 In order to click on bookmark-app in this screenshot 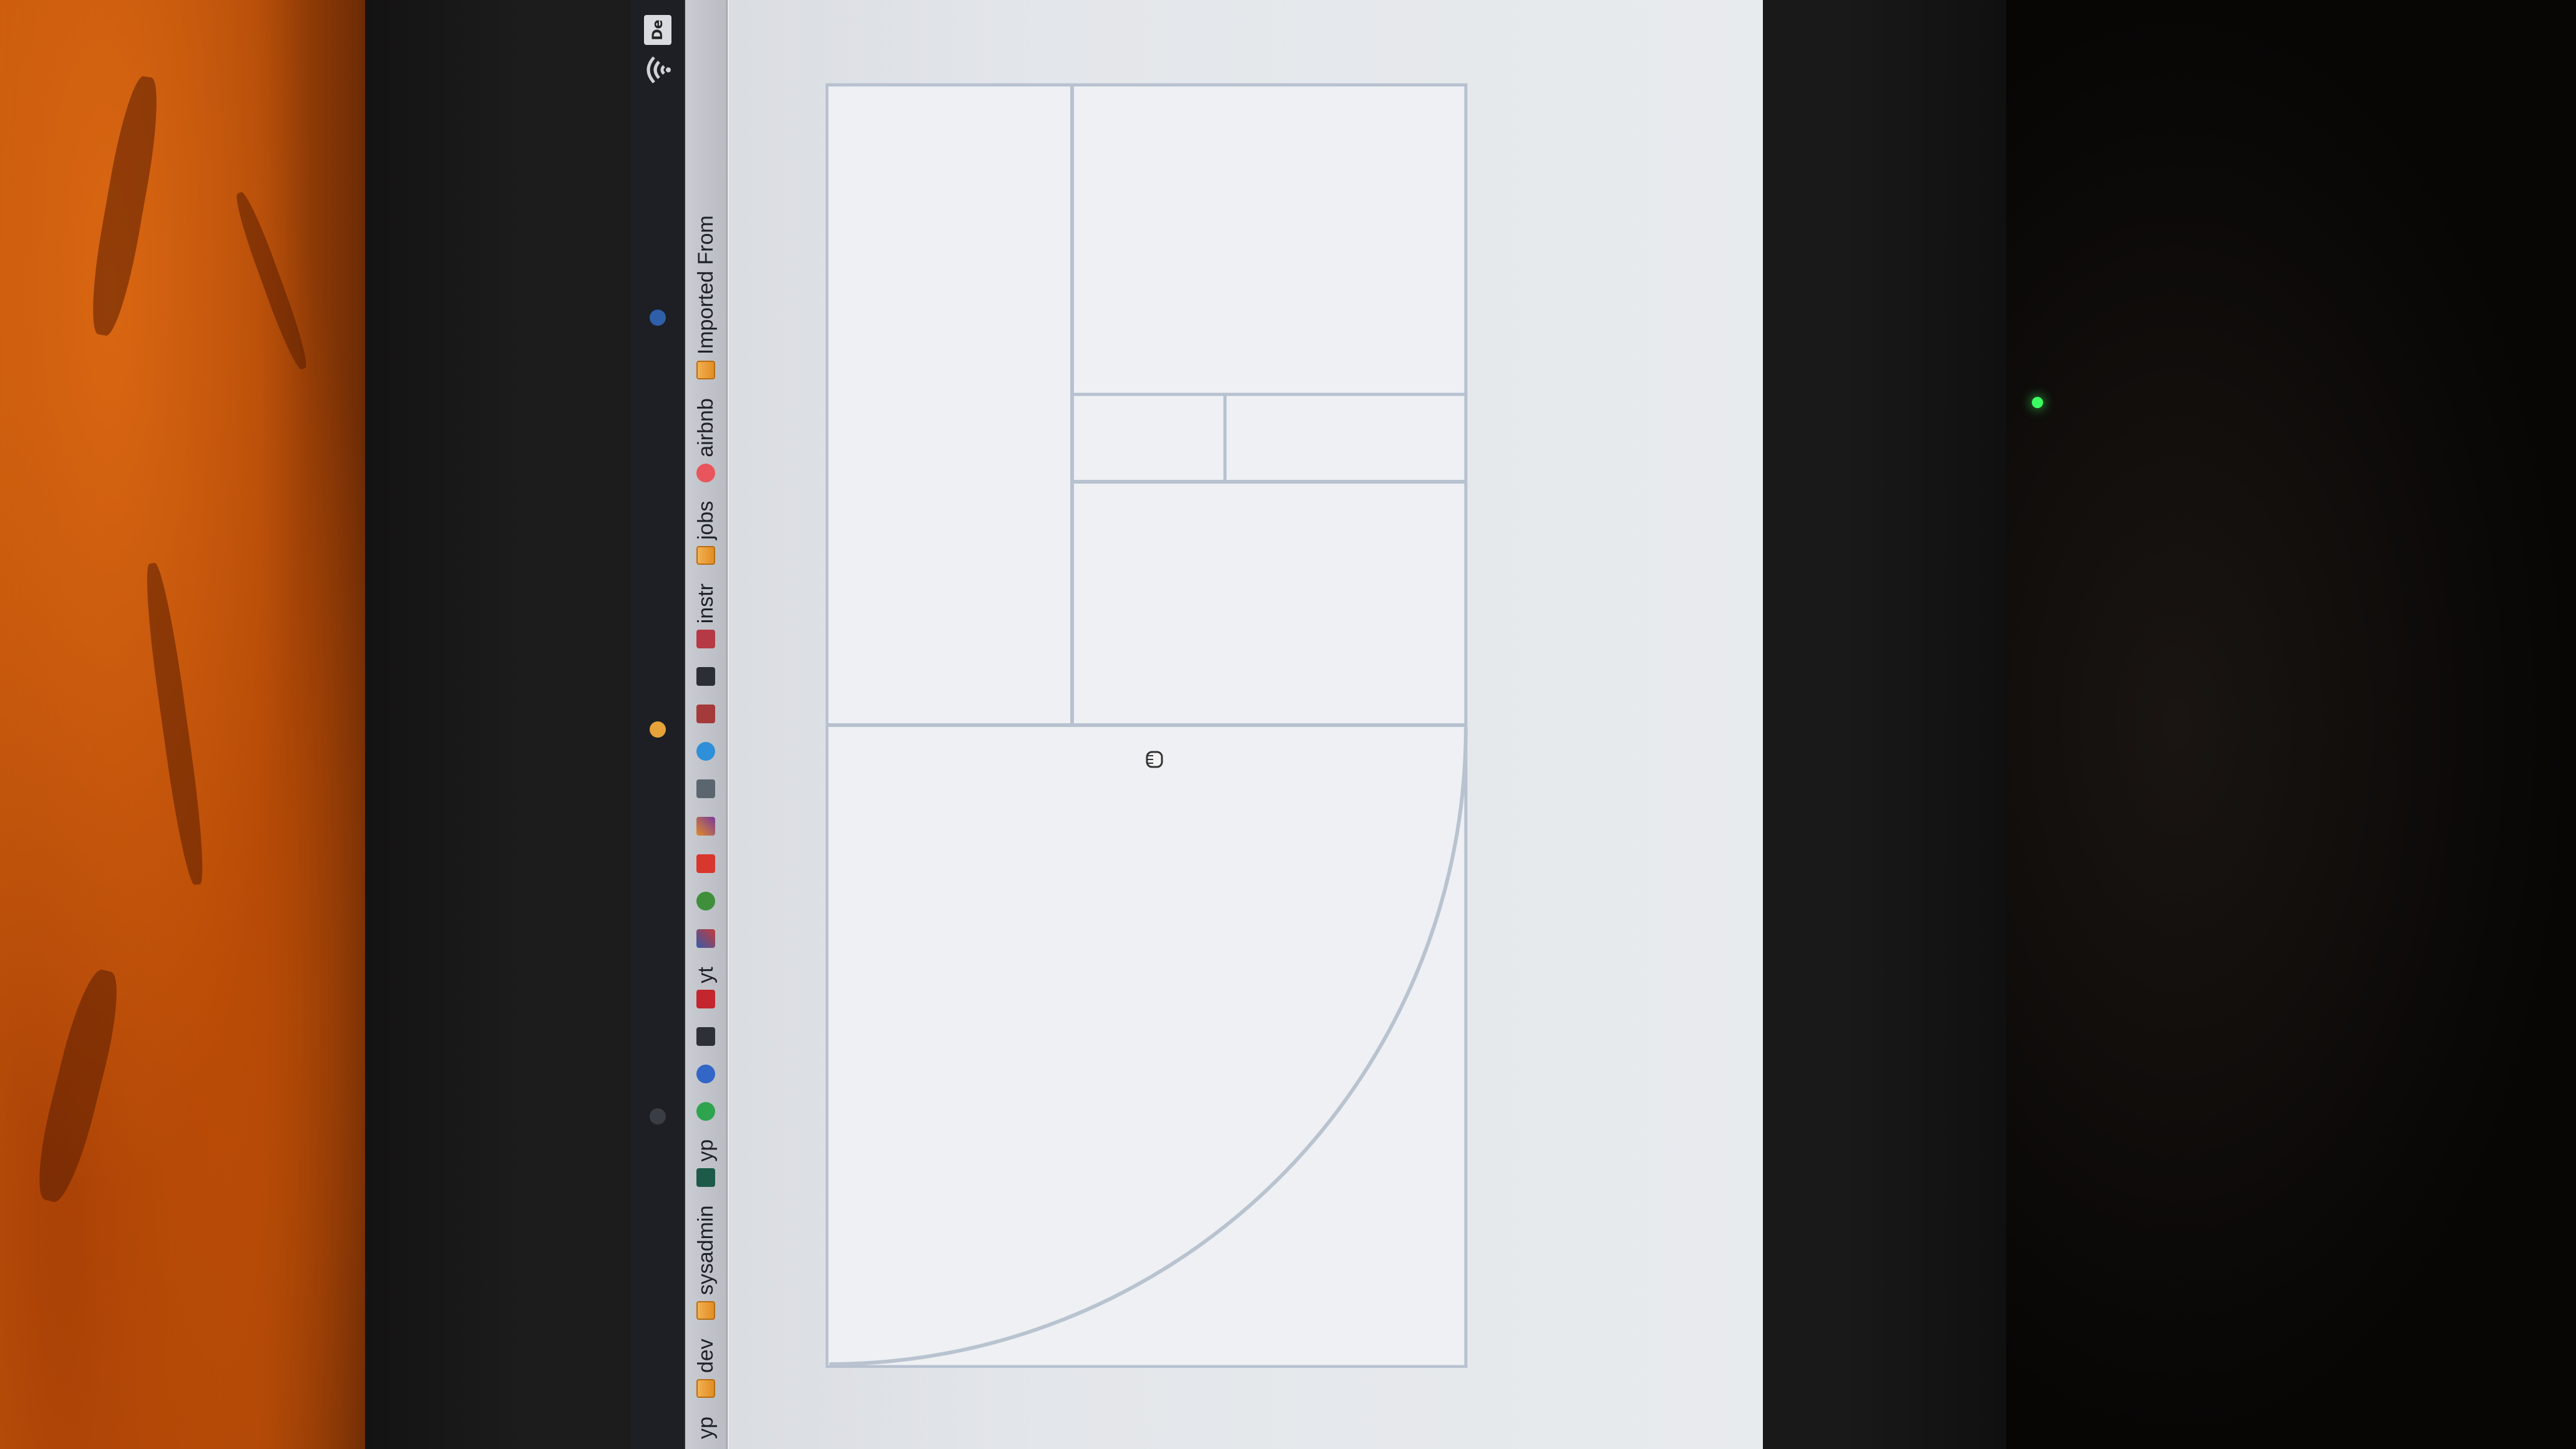, I will do `click(705, 714)`.